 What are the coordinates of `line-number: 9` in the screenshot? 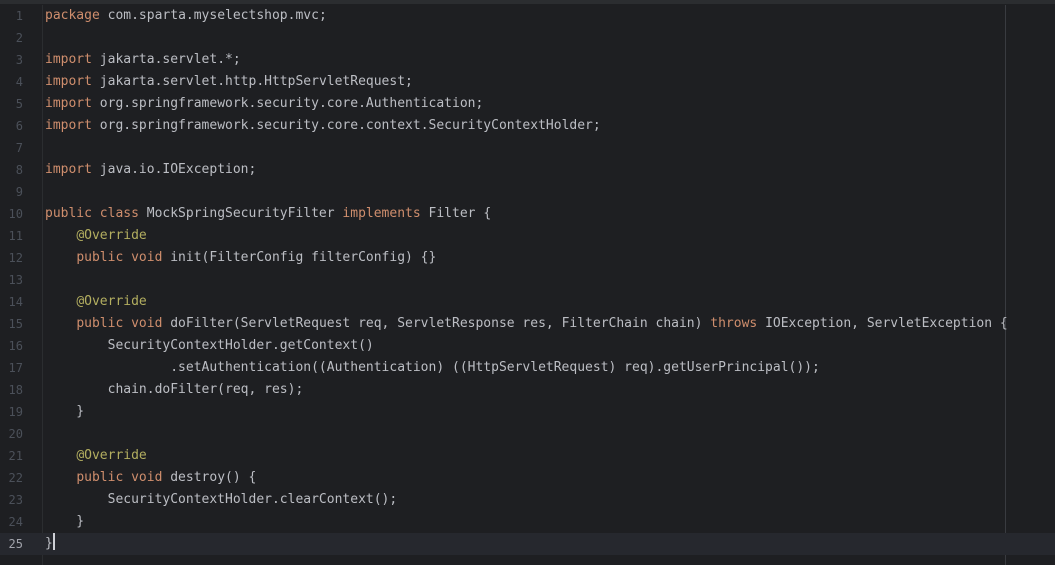 It's located at (19, 192).